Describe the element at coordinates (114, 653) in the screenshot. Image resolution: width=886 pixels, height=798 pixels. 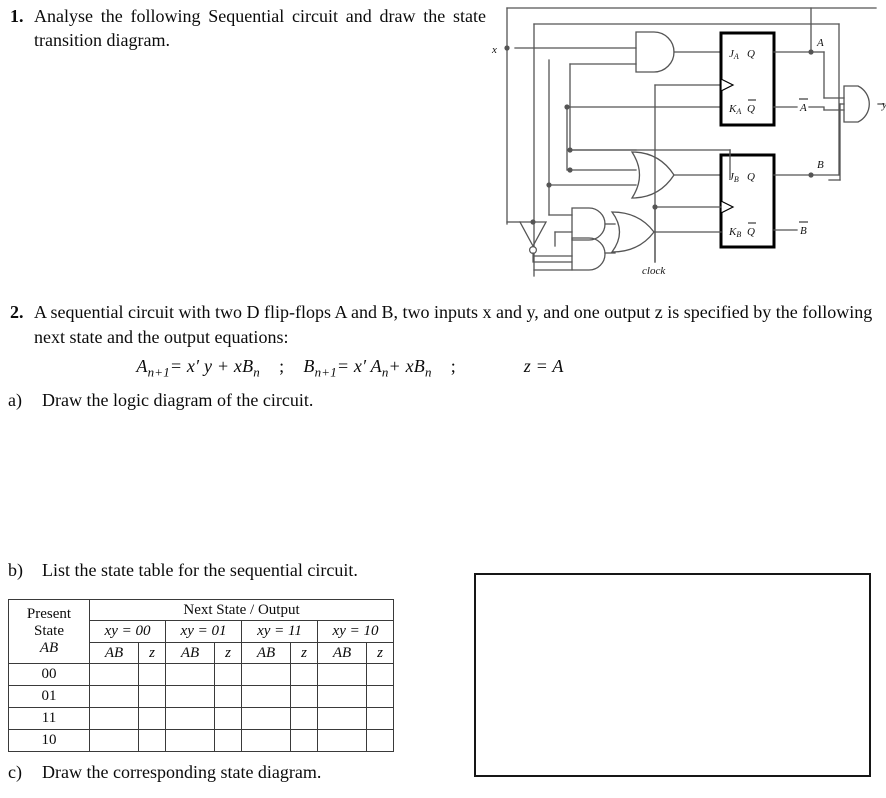
I see `sub-header-ab-0: AB` at that location.